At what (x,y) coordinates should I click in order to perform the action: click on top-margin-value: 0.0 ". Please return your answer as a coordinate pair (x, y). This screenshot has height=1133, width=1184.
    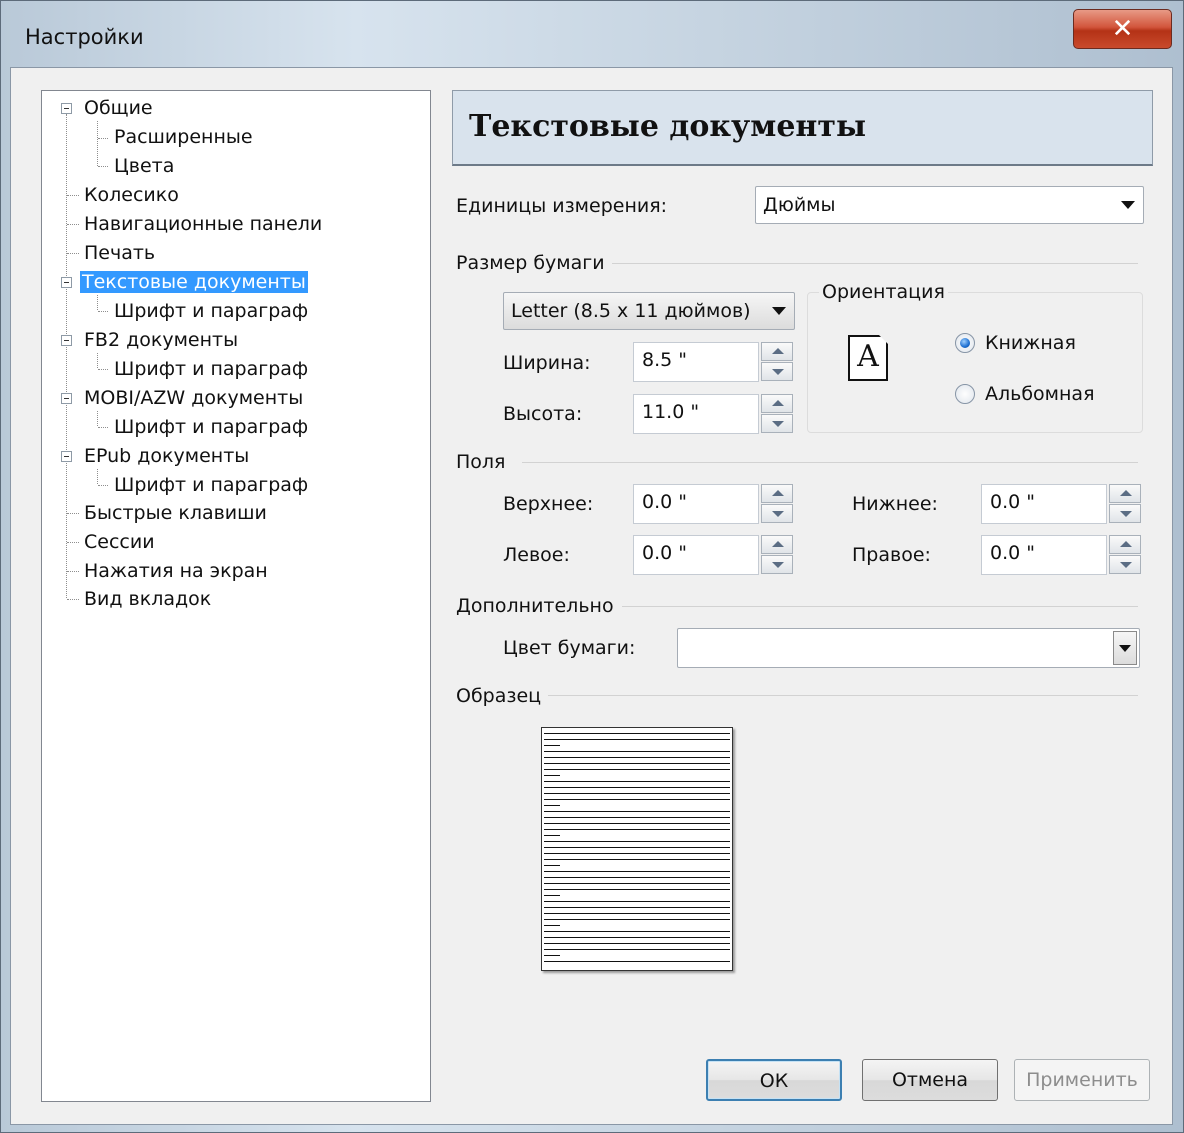
    Looking at the image, I should click on (664, 502).